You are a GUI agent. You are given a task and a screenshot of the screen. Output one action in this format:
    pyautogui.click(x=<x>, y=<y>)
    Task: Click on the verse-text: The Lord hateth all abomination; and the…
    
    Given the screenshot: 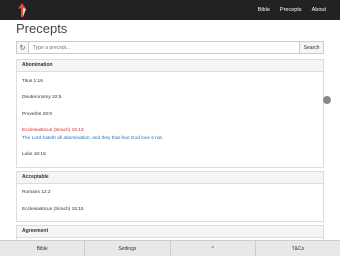 What is the action you would take?
    pyautogui.click(x=93, y=138)
    